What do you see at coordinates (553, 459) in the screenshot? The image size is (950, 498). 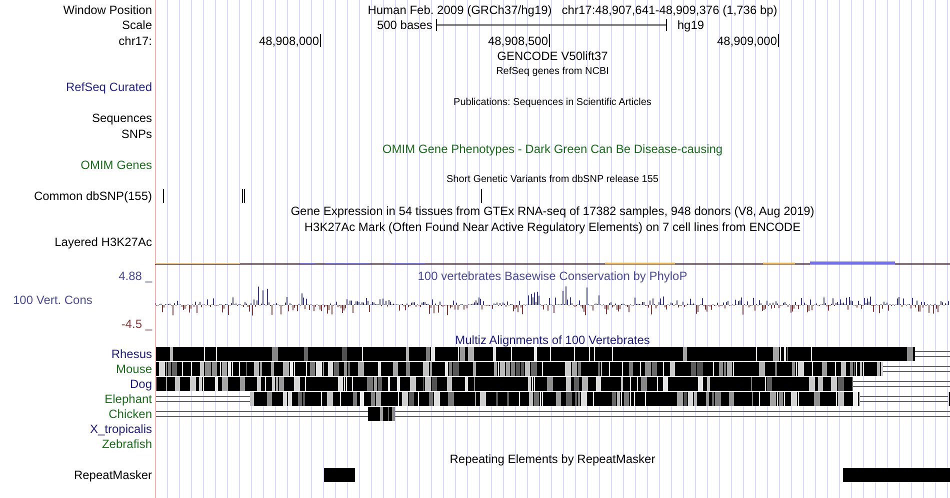 I see `track-title: Repeating Elements by RepeatMasker` at bounding box center [553, 459].